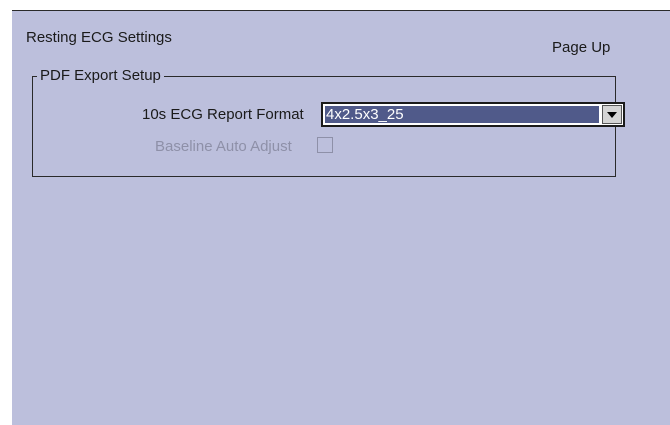 The height and width of the screenshot is (425, 670). What do you see at coordinates (462, 114) in the screenshot?
I see `report-format-value: 4x2.5x3_25` at bounding box center [462, 114].